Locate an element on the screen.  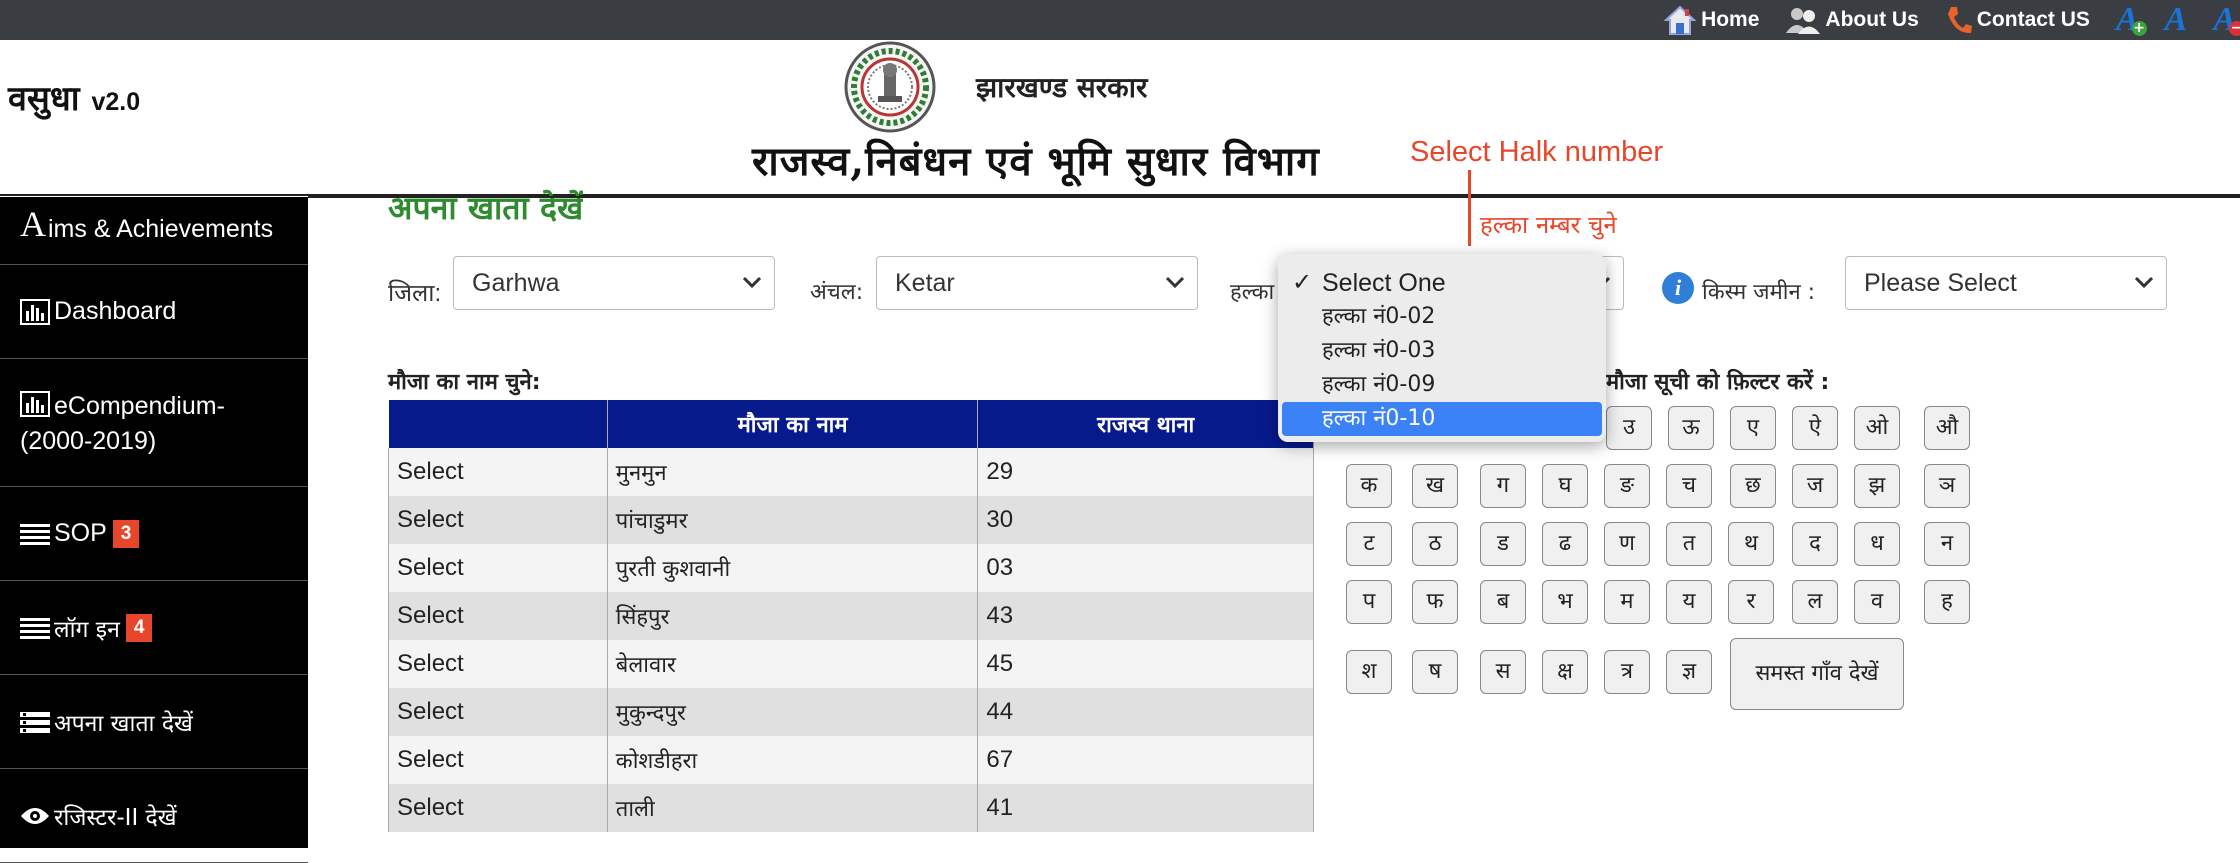
letter-filter-button: स is located at coordinates (1503, 672).